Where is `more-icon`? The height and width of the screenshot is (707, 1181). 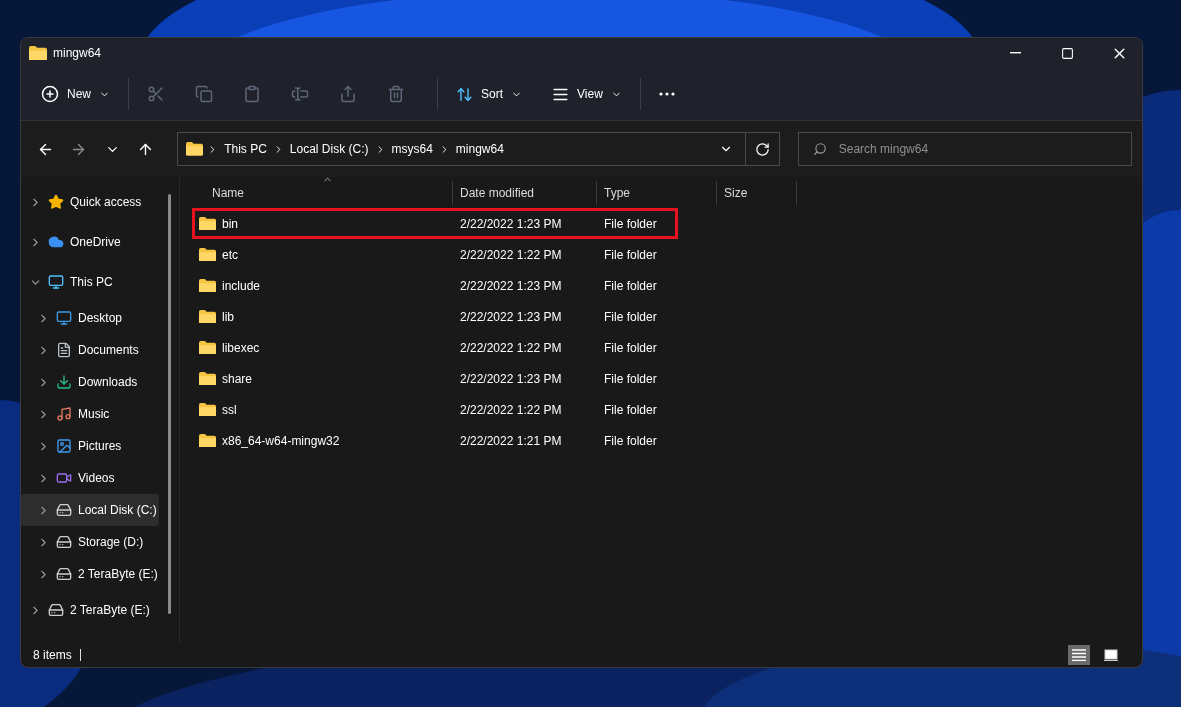
more-icon is located at coordinates (666, 94).